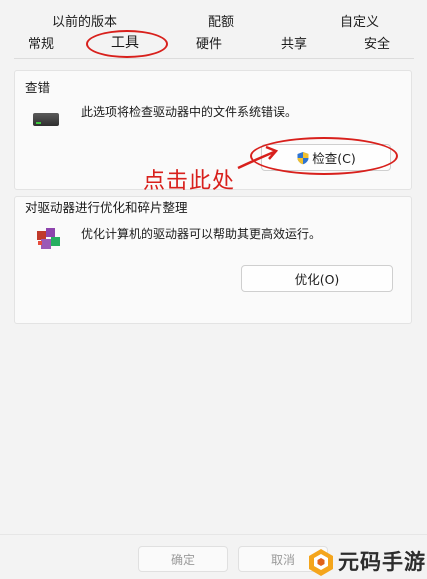 The width and height of the screenshot is (427, 579). Describe the element at coordinates (41, 45) in the screenshot. I see `tab-general: 常规` at that location.